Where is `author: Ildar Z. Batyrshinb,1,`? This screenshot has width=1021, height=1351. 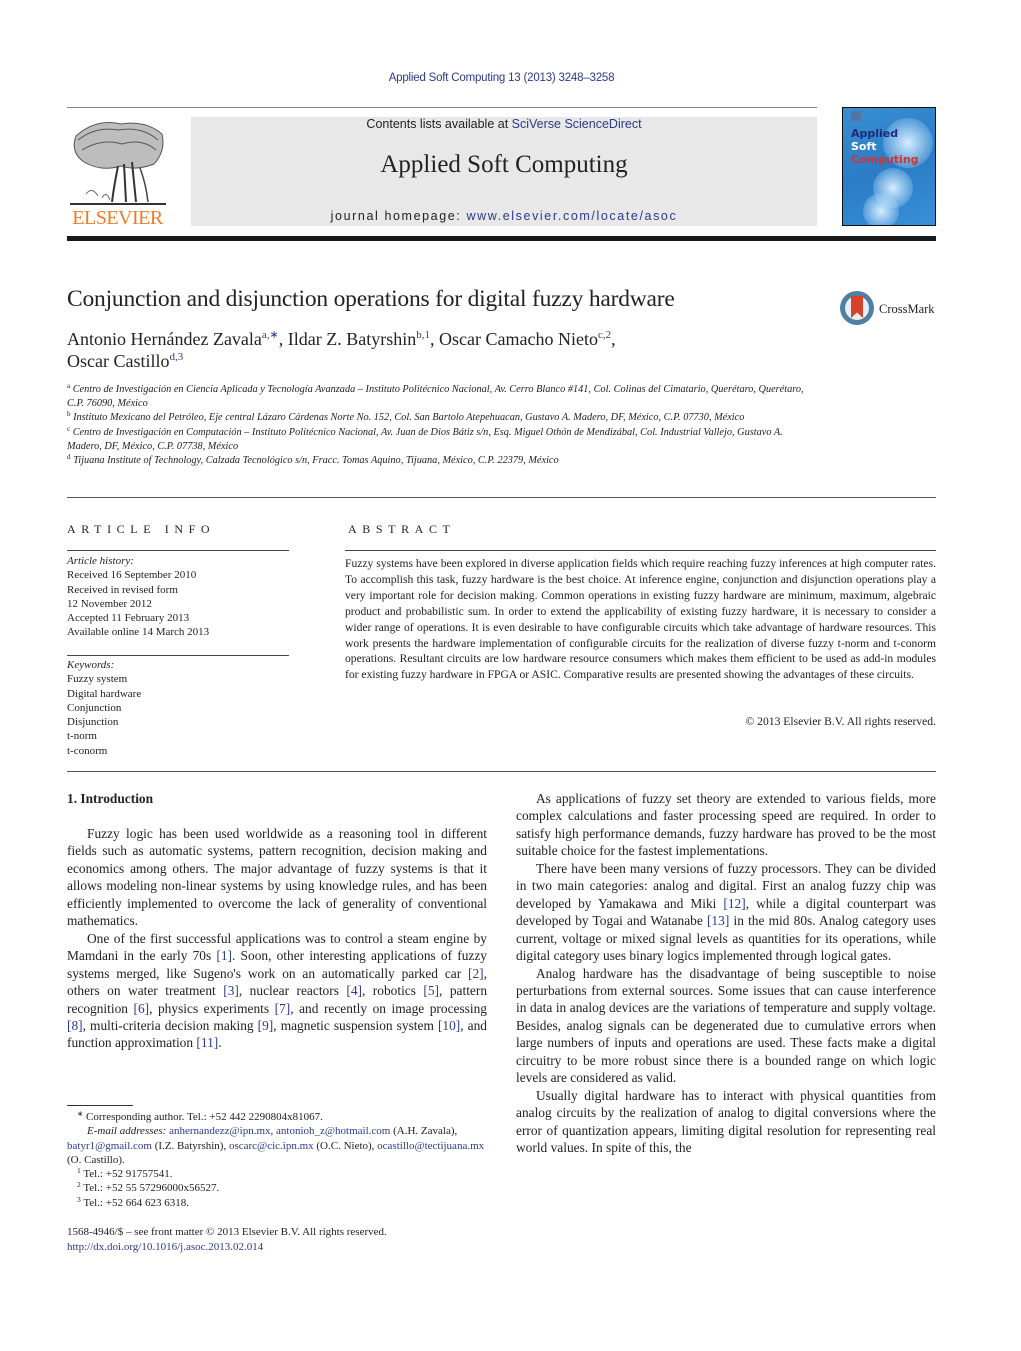 author: Ildar Z. Batyrshinb,1, is located at coordinates (363, 339).